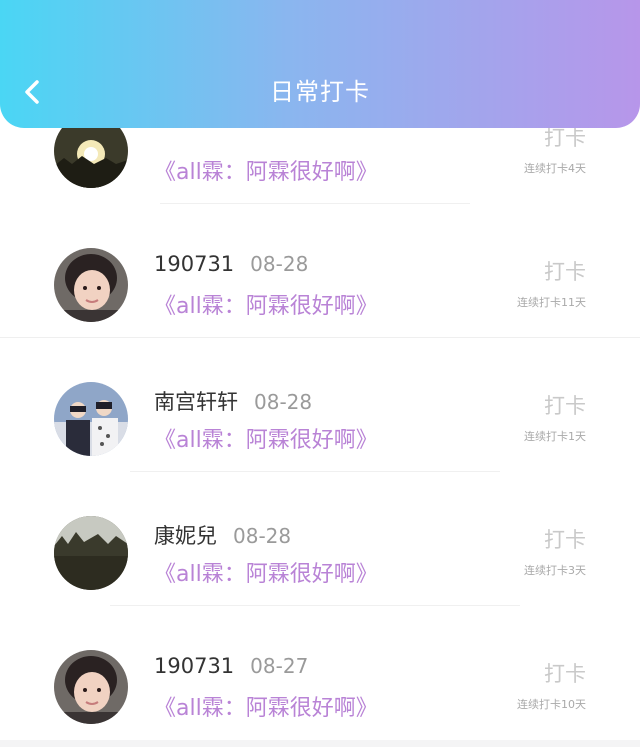 The width and height of the screenshot is (640, 747). Describe the element at coordinates (231, 264) in the screenshot. I see `user-name: 190731 08-28` at that location.